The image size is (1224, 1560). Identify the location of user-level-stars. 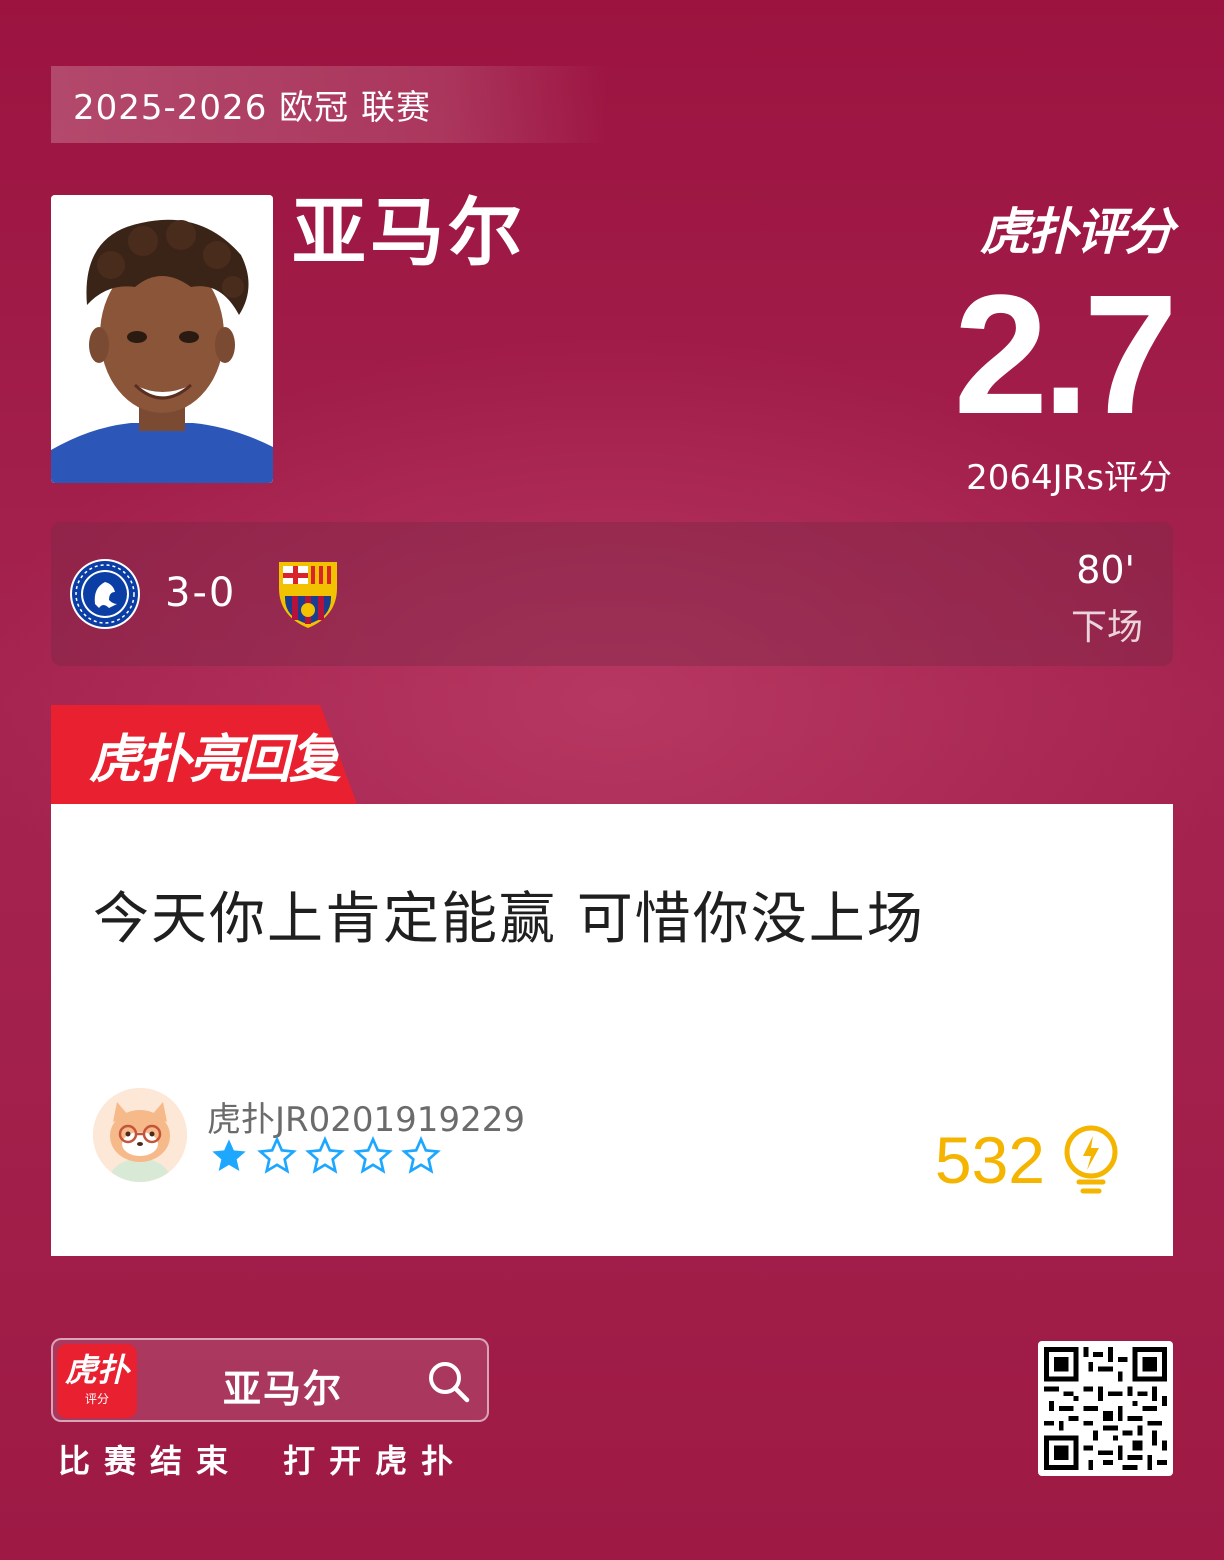
(325, 1156).